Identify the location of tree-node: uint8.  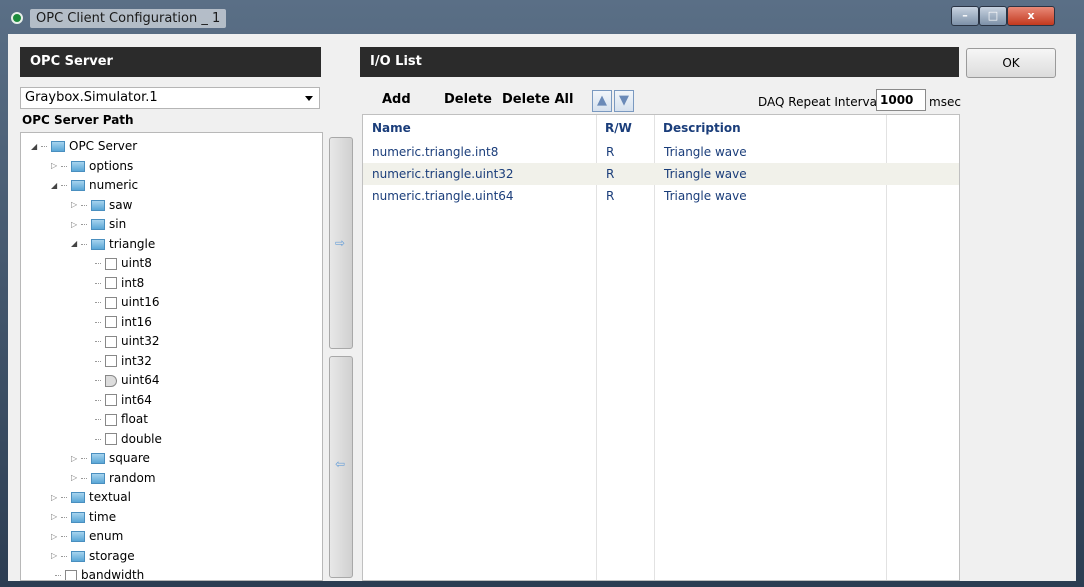
(121, 263).